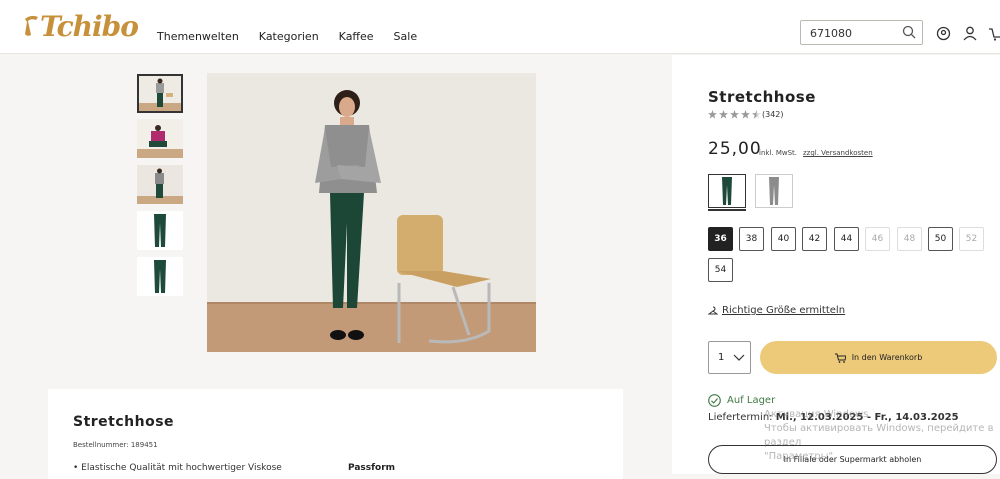 The image size is (1000, 479). I want to click on add-to-cart-button: In den Warenkorb, so click(878, 357).